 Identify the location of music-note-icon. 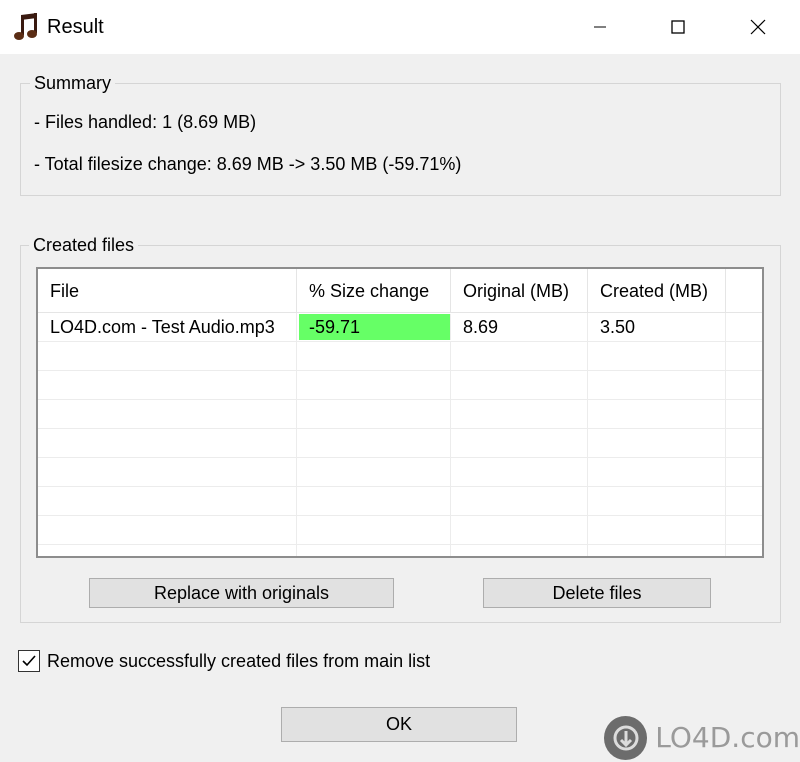
(27, 27).